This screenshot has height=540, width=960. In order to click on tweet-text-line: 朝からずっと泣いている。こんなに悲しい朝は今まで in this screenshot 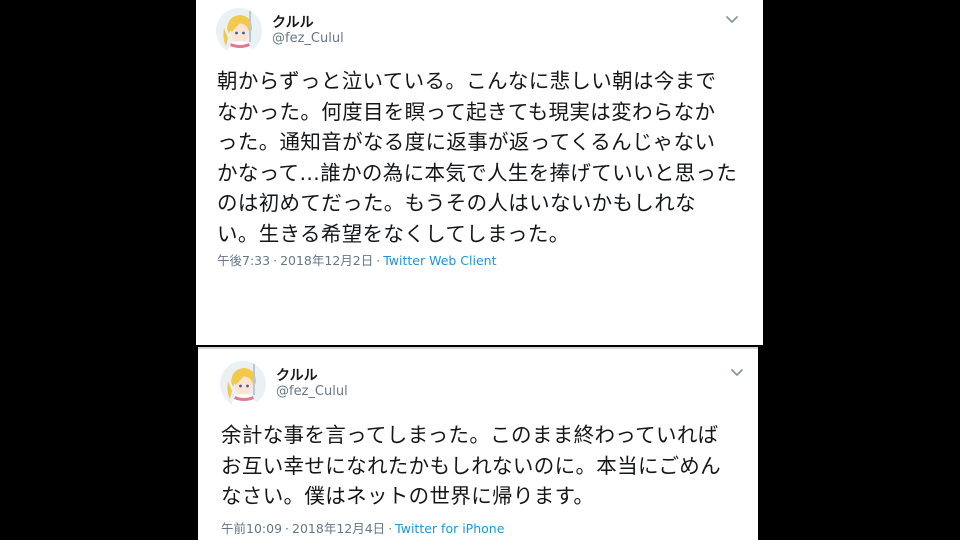, I will do `click(467, 81)`.